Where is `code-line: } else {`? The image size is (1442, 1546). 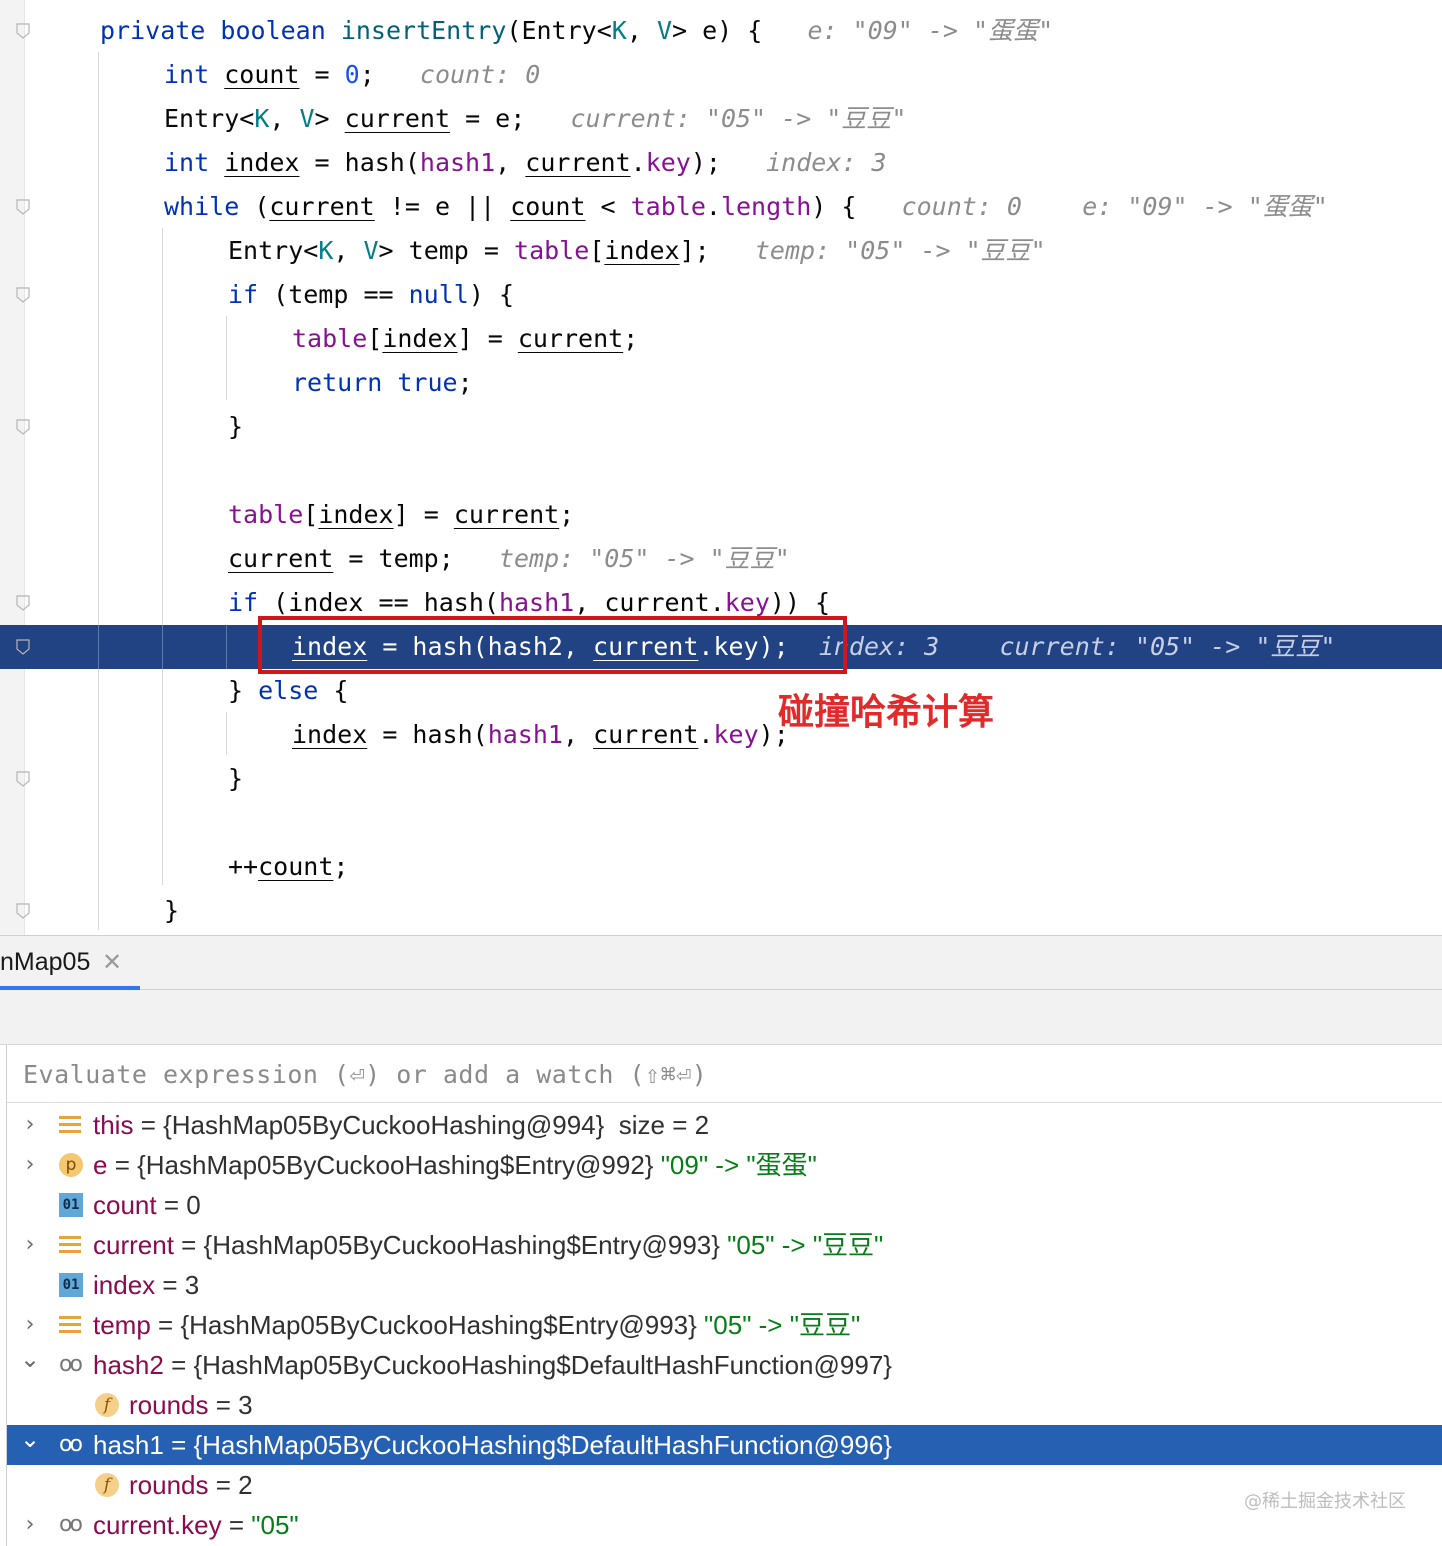
code-line: } else { is located at coordinates (721, 691).